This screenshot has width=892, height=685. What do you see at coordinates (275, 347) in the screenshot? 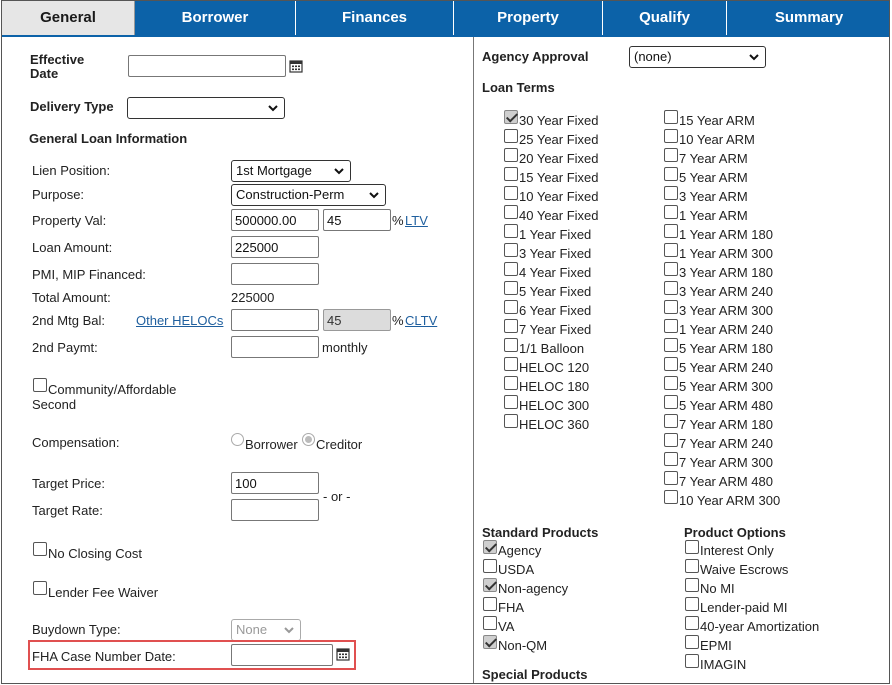
I see `second-paymt-input` at bounding box center [275, 347].